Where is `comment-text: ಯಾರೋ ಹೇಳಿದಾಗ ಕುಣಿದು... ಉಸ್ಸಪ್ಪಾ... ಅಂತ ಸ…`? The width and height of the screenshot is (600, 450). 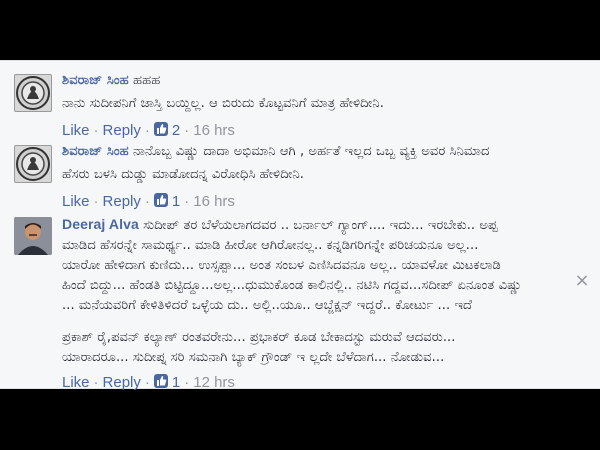 comment-text: ಯಾರೋ ಹೇಳಿದಾಗ ಕುಣಿದು... ಉಸ್ಸಪ್ಪಾ... ಅಂತ ಸ… is located at coordinates (281, 265).